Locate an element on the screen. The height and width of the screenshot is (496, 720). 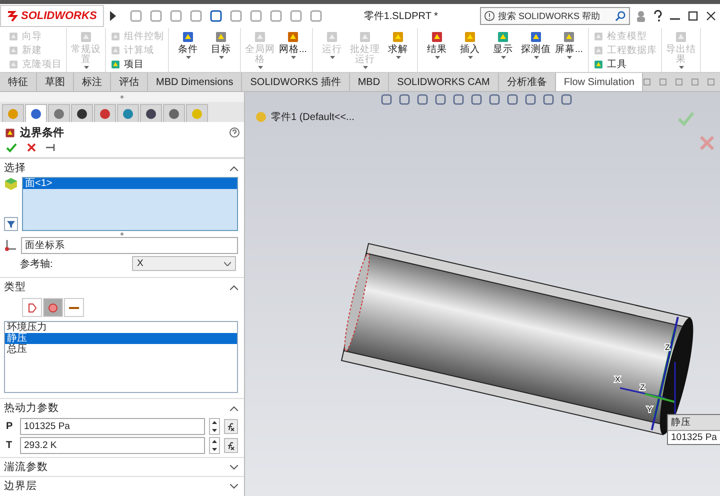
command-tab: 标注 is located at coordinates (92, 82).